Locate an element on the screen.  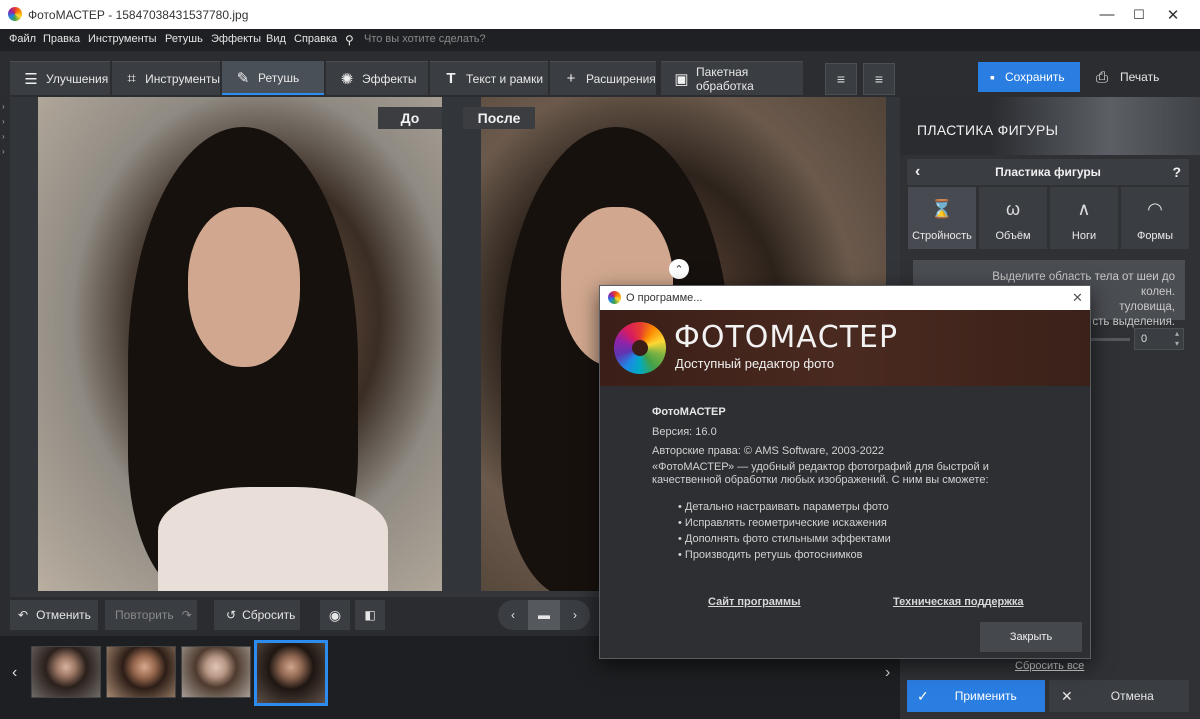
add-layer-icon: ≡ is located at coordinates (841, 79).